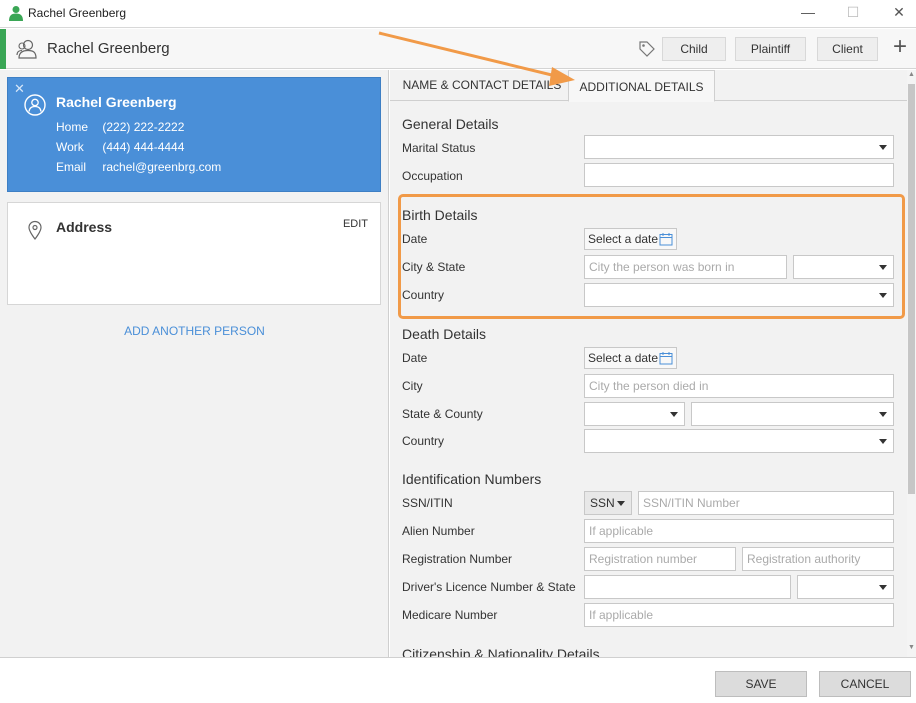 The image size is (916, 703). I want to click on occupation-label: Occupation, so click(432, 176).